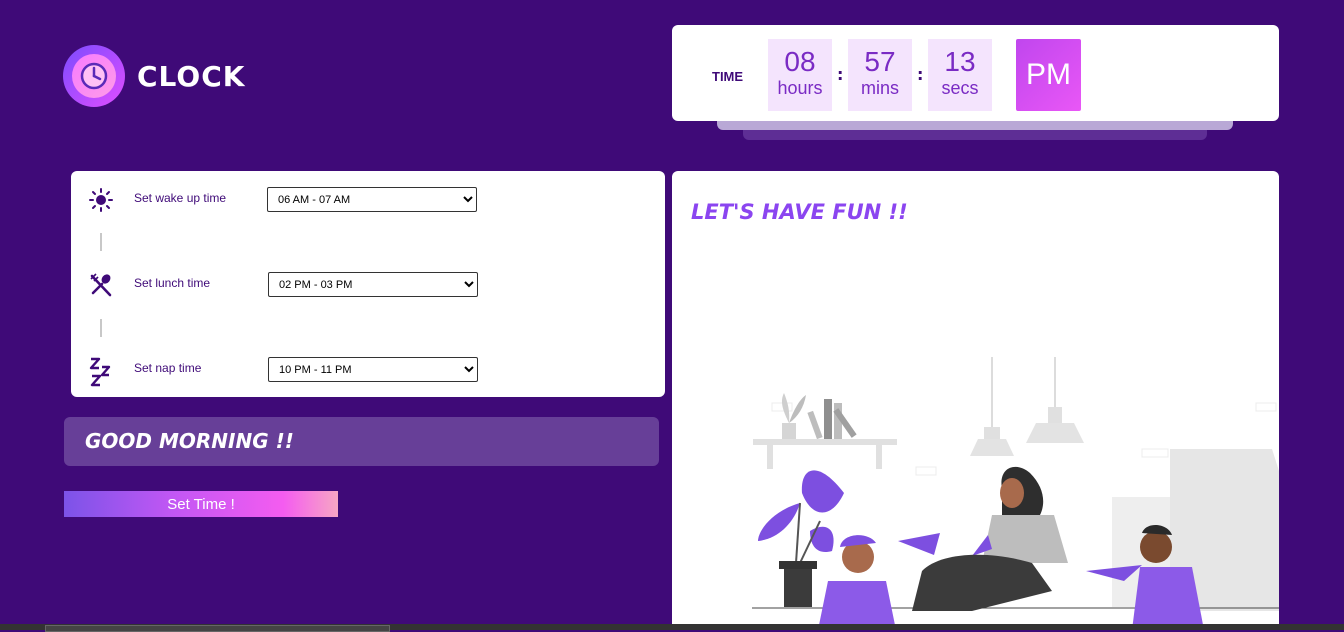 Image resolution: width=1344 pixels, height=632 pixels. I want to click on zzz-icon, so click(101, 372).